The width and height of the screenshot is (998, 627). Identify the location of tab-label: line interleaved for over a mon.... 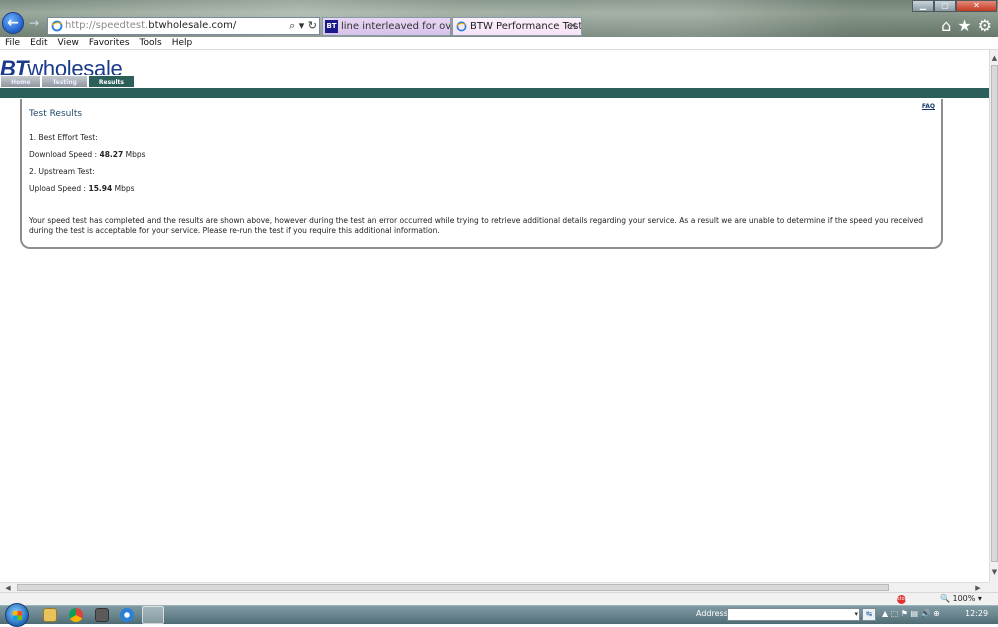
(396, 26).